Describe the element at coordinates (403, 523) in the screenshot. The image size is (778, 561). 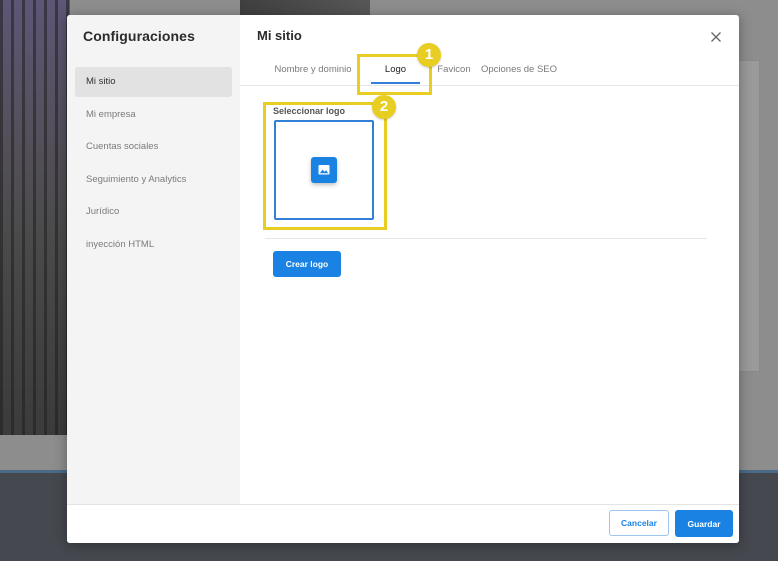
I see `modal-footer: Cancelar Guardar` at that location.